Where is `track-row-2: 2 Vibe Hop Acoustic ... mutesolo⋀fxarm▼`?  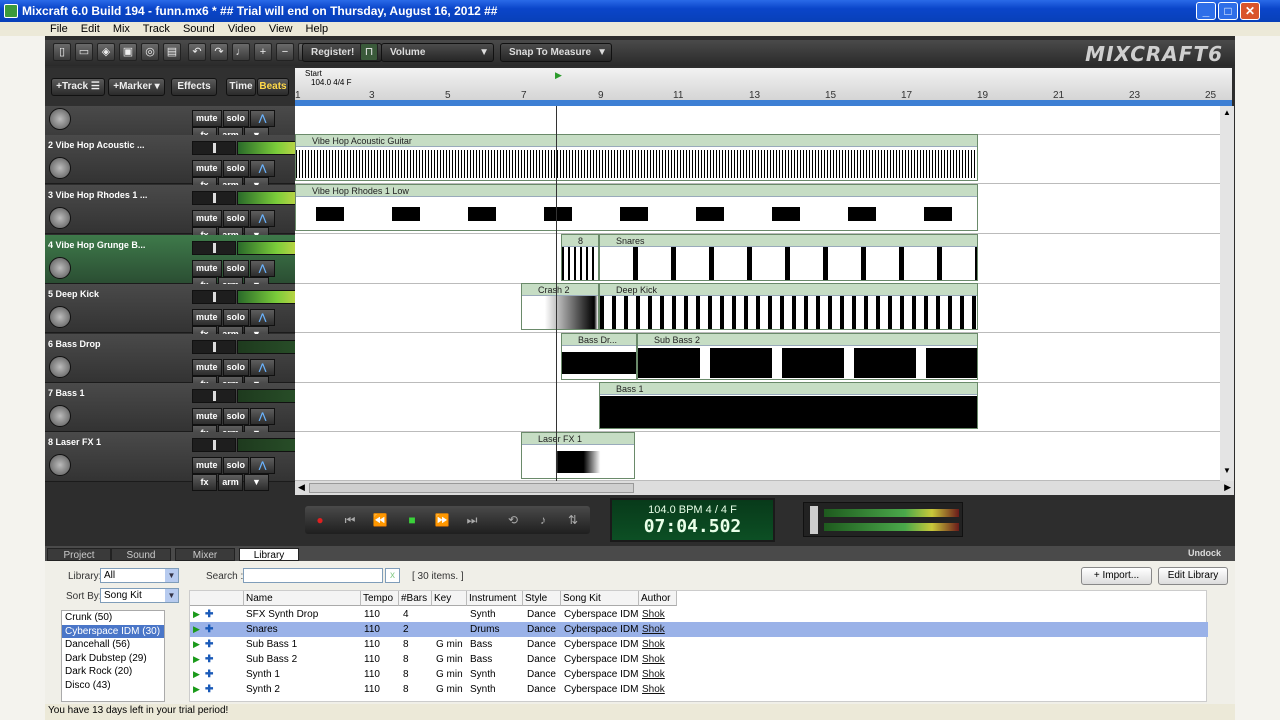 track-row-2: 2 Vibe Hop Acoustic ... mutesolo⋀fxarm▼ is located at coordinates (190, 164).